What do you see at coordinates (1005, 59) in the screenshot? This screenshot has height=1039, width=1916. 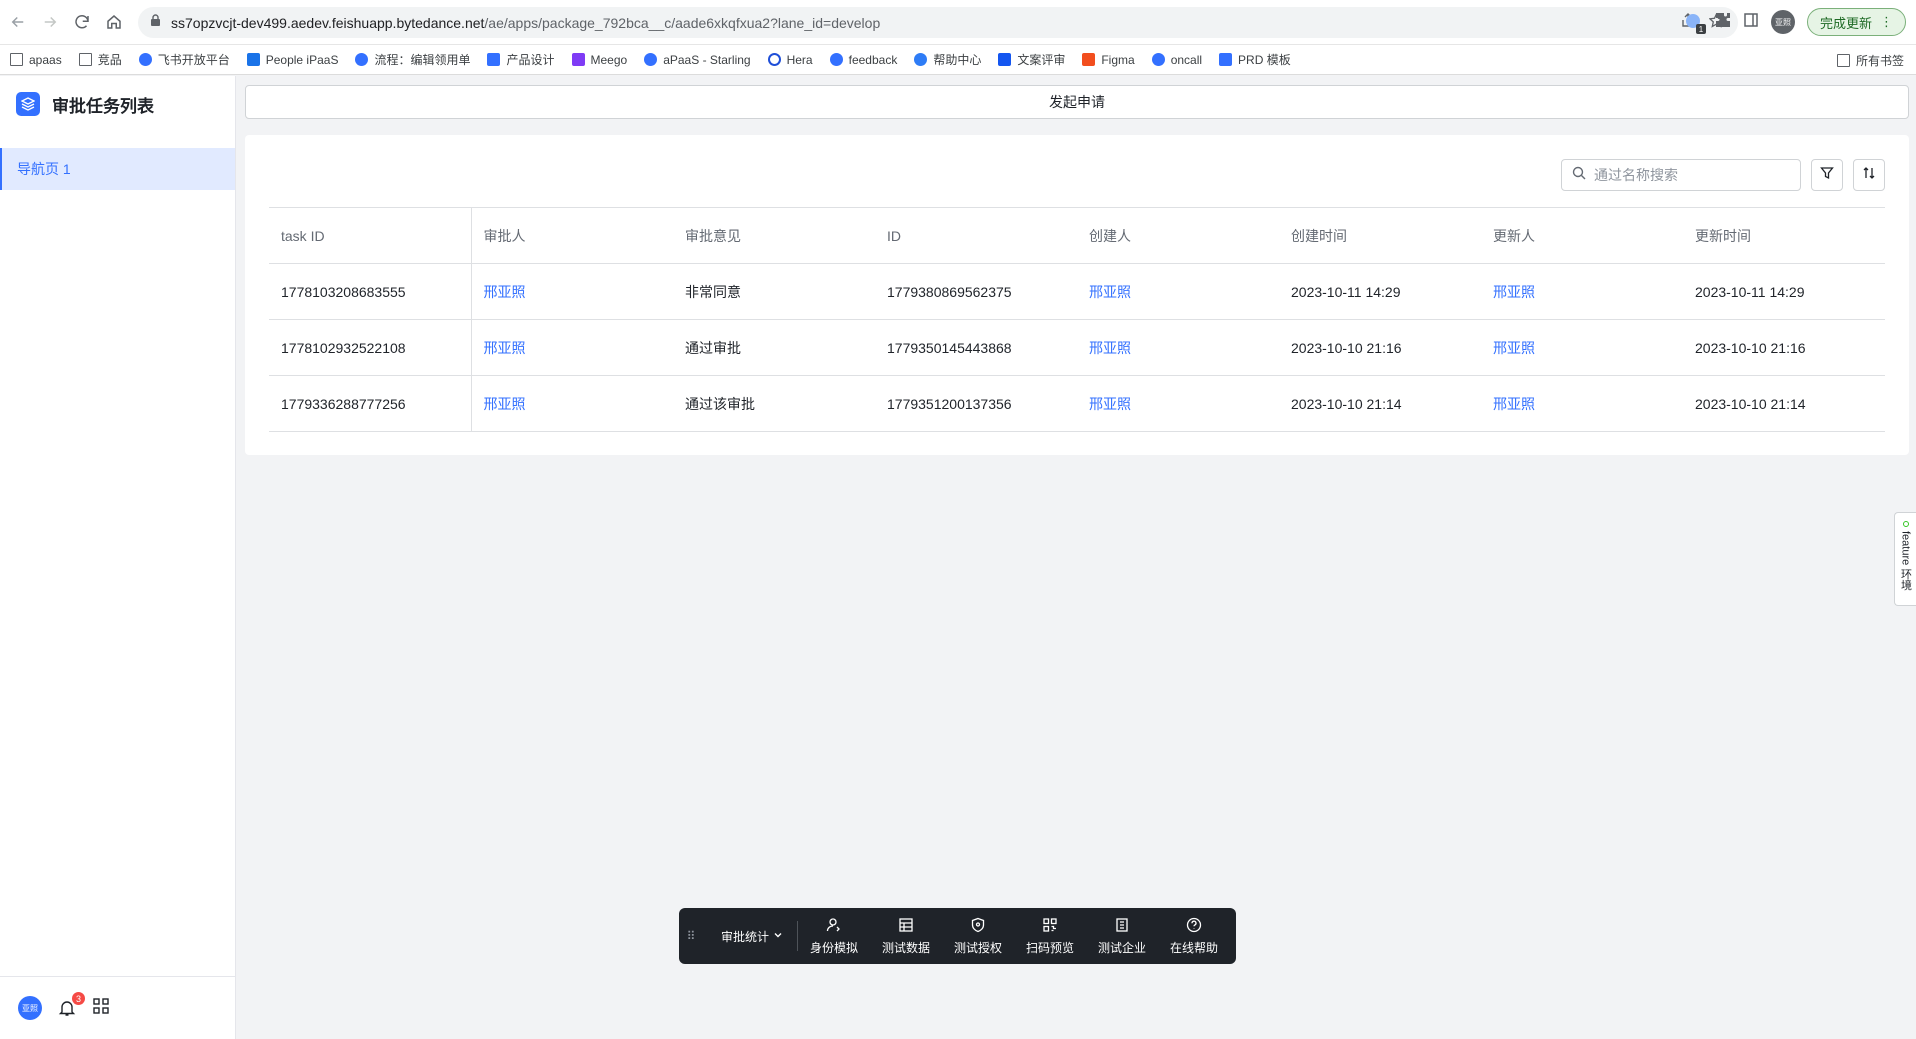 I see `review-icon` at bounding box center [1005, 59].